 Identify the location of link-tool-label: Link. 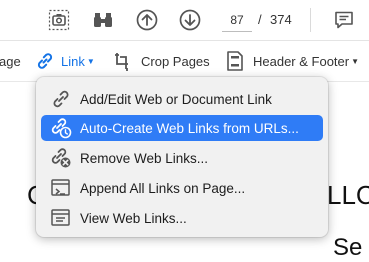
(73, 61).